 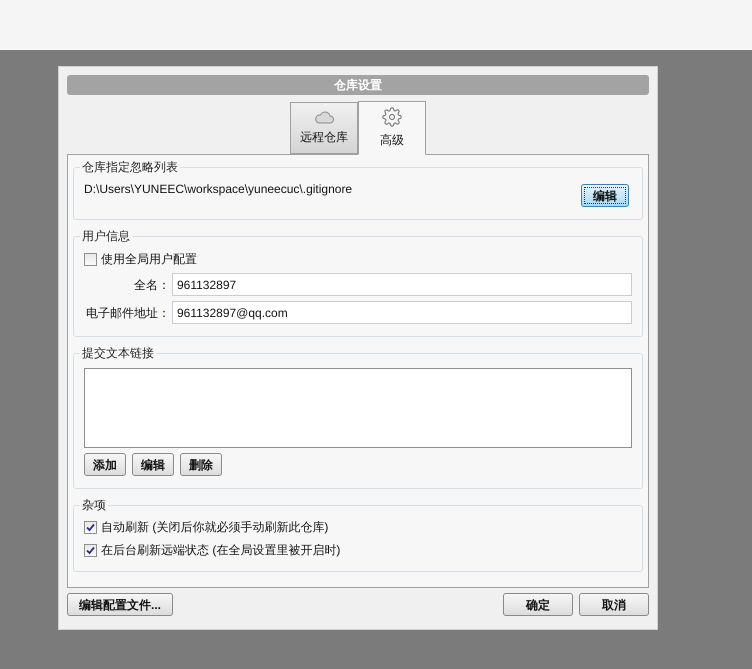 What do you see at coordinates (538, 604) in the screenshot?
I see `button: 确定` at bounding box center [538, 604].